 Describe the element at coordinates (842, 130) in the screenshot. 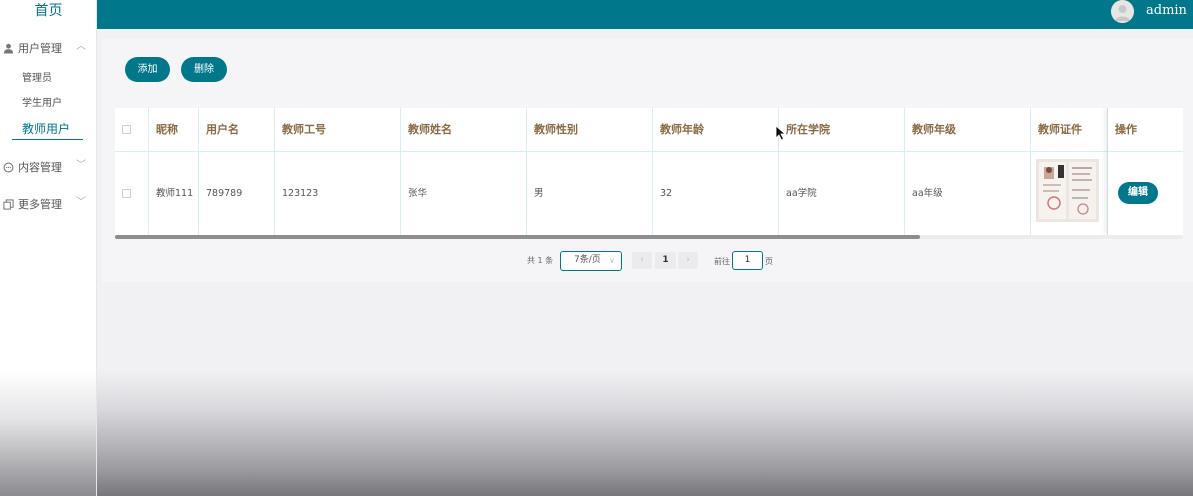

I see `column-header: 所在学院` at that location.